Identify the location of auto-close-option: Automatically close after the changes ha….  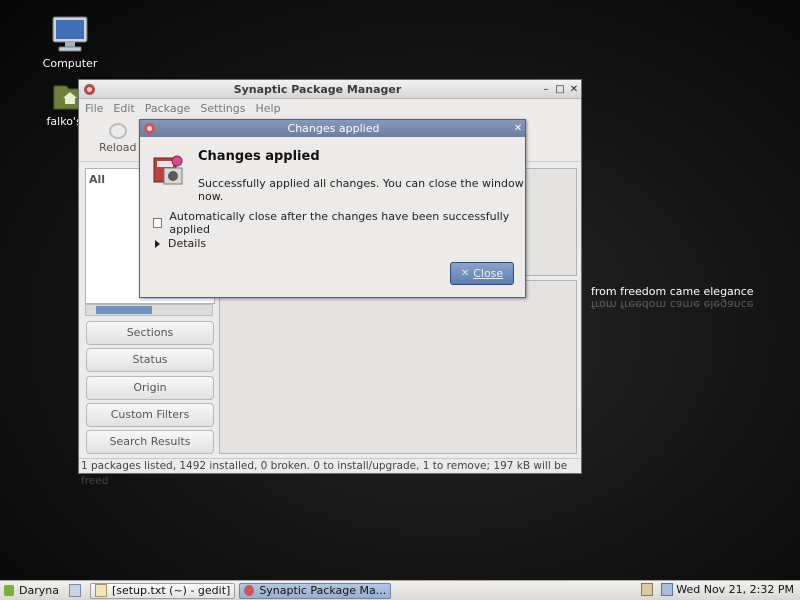
(339, 223).